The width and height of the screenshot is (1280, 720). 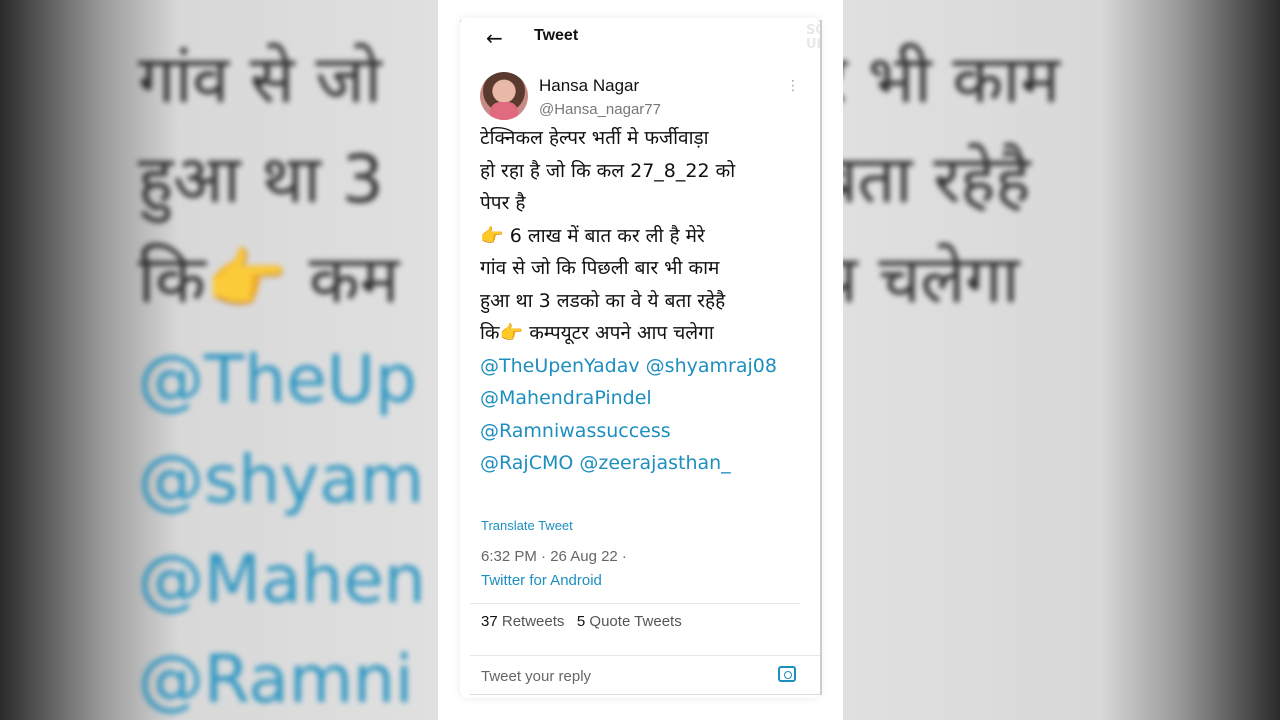 What do you see at coordinates (635, 621) in the screenshot?
I see `quotes-label: Quote Tweets` at bounding box center [635, 621].